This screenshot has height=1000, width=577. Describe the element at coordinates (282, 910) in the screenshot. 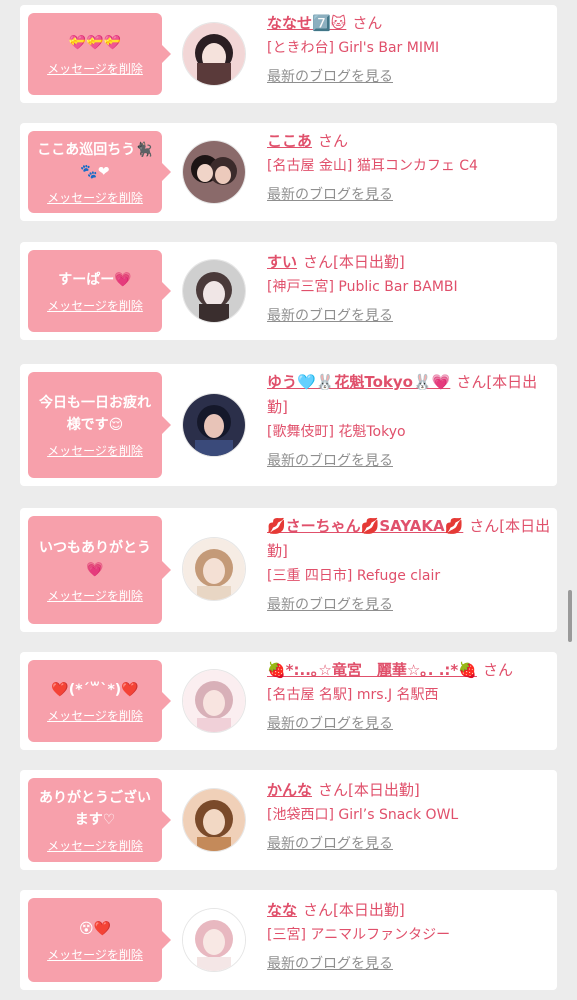

I see `cast-name-link: なな` at that location.